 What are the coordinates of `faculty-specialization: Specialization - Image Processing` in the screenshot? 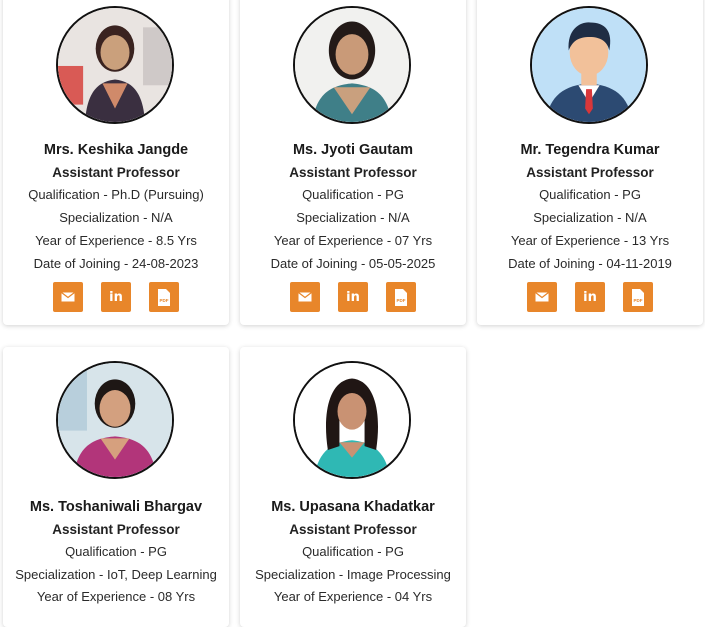 It's located at (353, 574).